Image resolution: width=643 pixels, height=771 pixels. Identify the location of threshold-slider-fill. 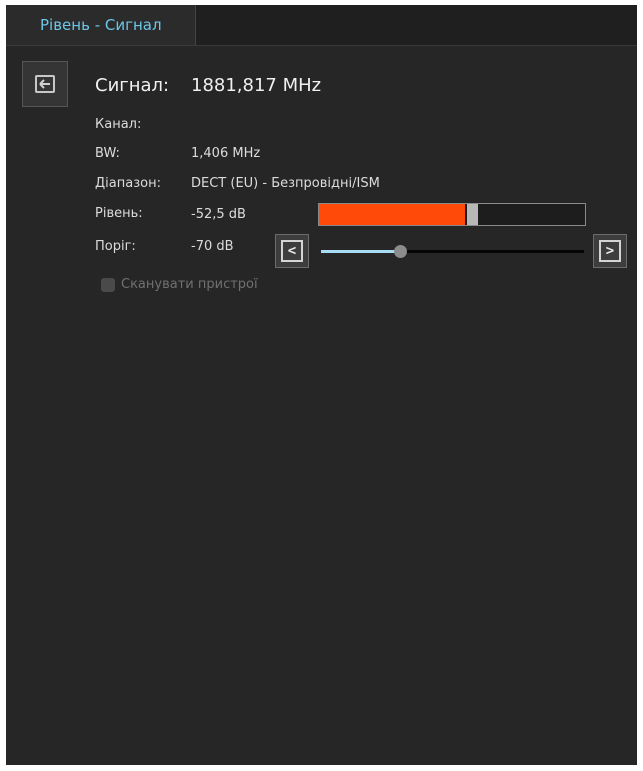
(360, 251).